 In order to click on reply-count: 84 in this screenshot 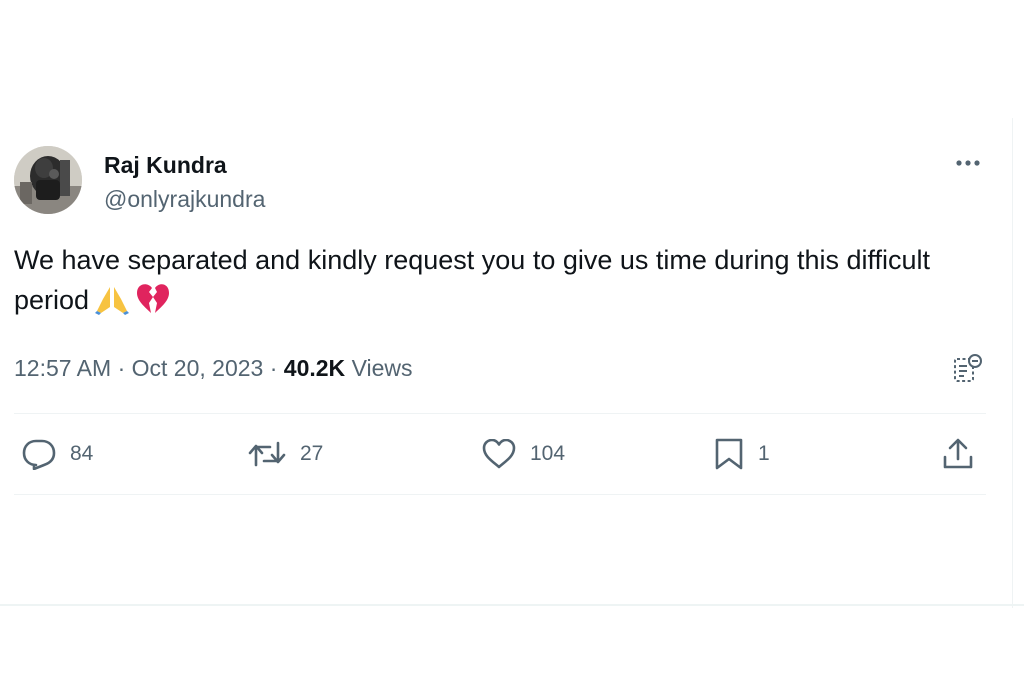, I will do `click(82, 453)`.